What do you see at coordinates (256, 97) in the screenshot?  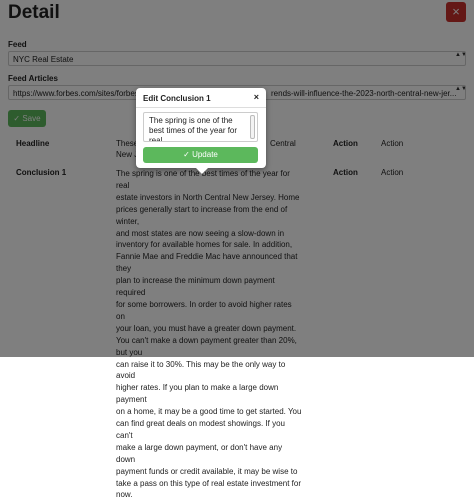 I see `popover-close-button: ×` at bounding box center [256, 97].